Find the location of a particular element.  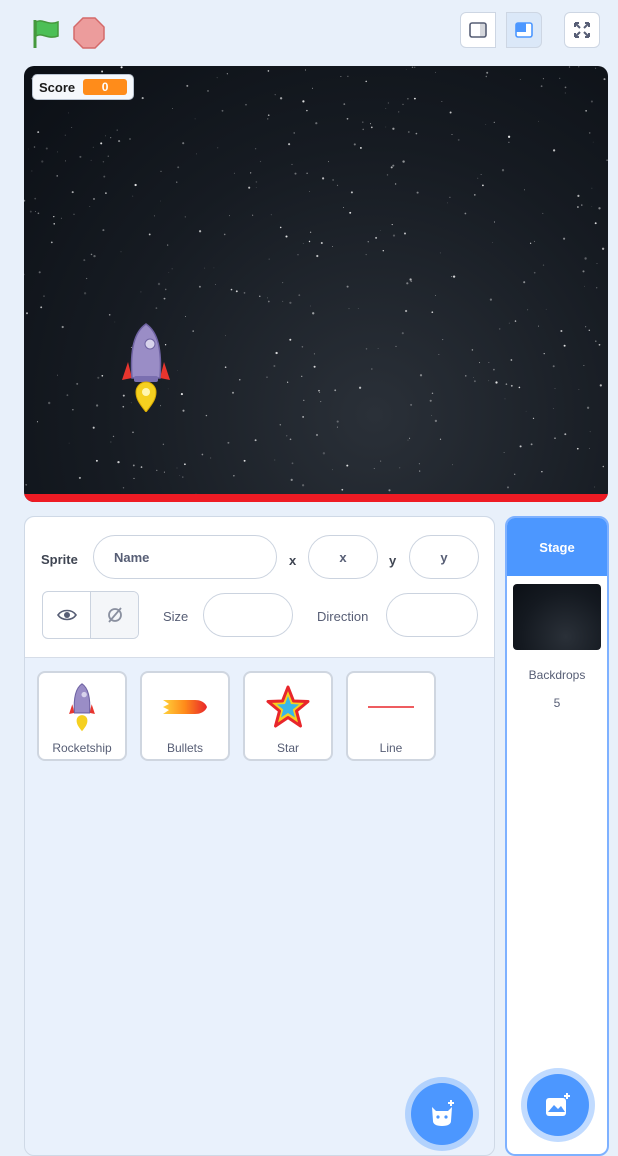

fullscreen-button is located at coordinates (582, 30).